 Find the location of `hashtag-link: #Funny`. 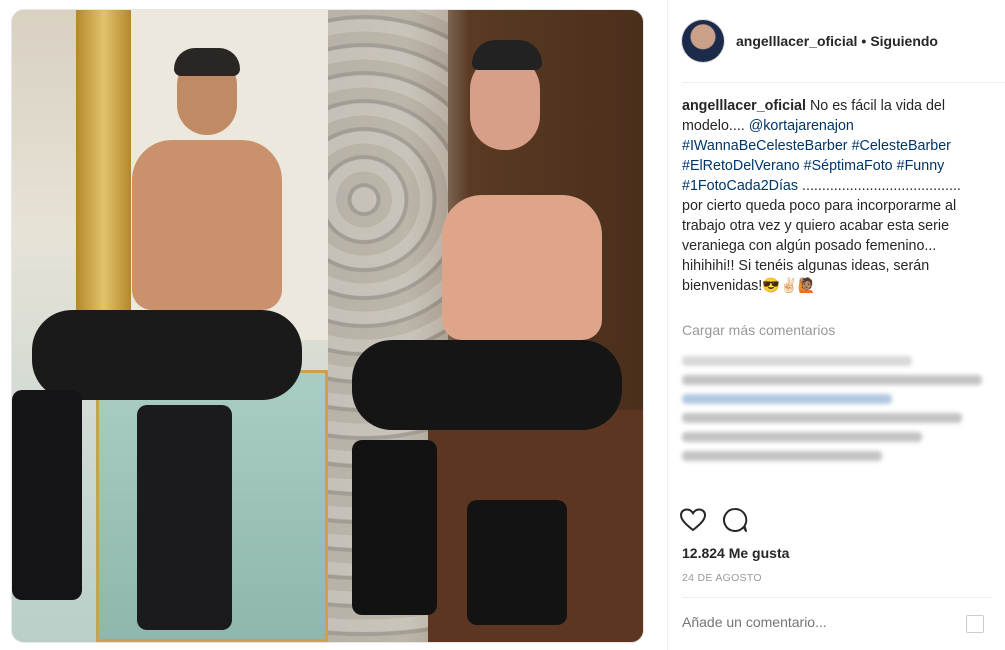

hashtag-link: #Funny is located at coordinates (921, 166).